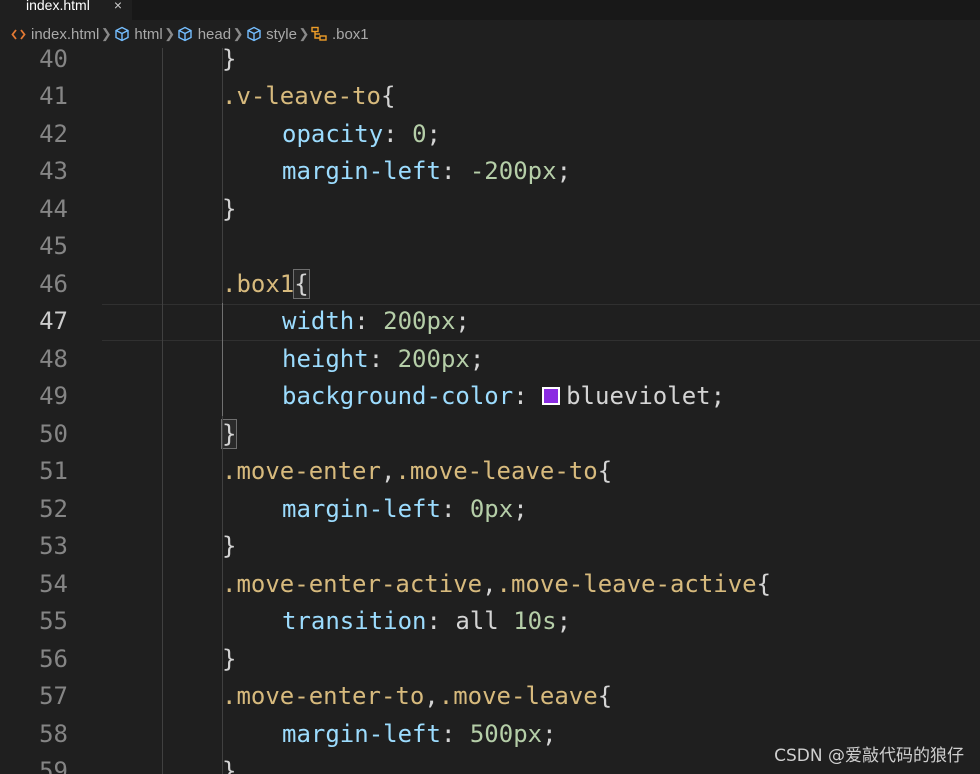 This screenshot has height=774, width=980. What do you see at coordinates (281, 34) in the screenshot?
I see `breadcrumb-label: style` at bounding box center [281, 34].